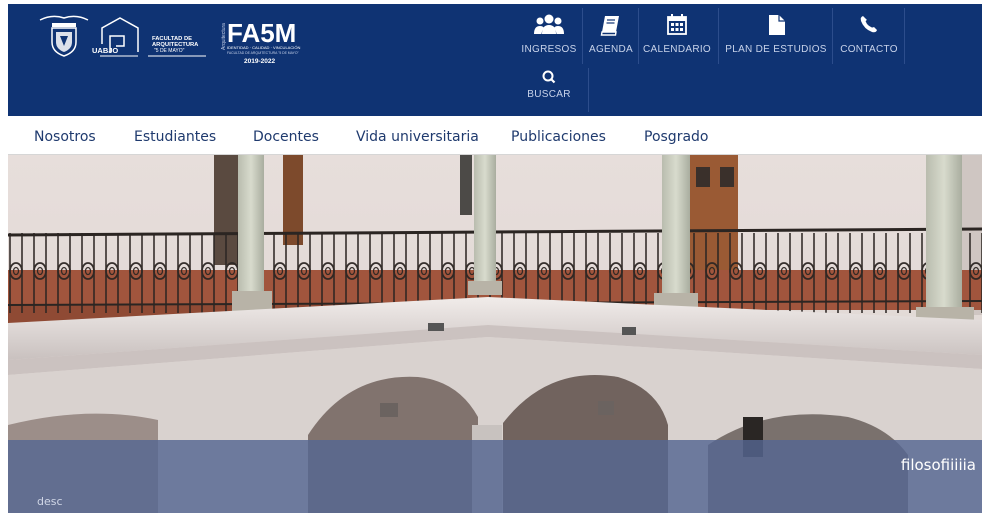 This screenshot has width=982, height=513. Describe the element at coordinates (549, 77) in the screenshot. I see `search-icon` at that location.